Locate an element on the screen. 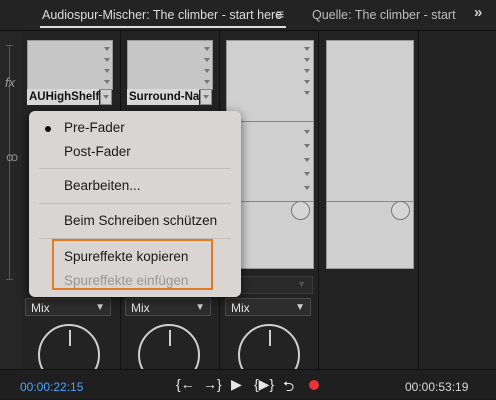  go-to-in-point-icon: {← is located at coordinates (185, 384).